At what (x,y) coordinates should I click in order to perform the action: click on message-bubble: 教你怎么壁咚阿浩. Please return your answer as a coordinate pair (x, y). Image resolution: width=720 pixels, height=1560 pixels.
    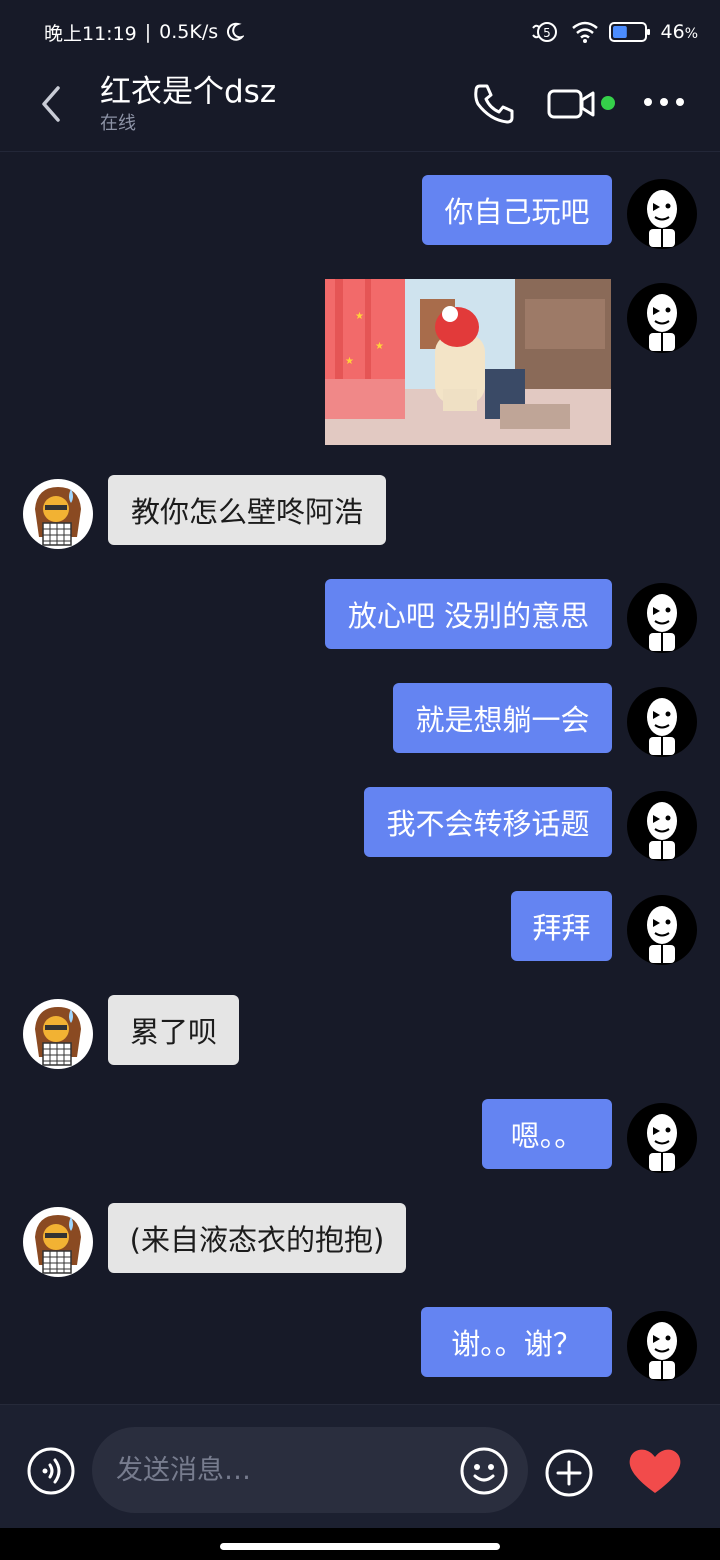
    Looking at the image, I should click on (247, 510).